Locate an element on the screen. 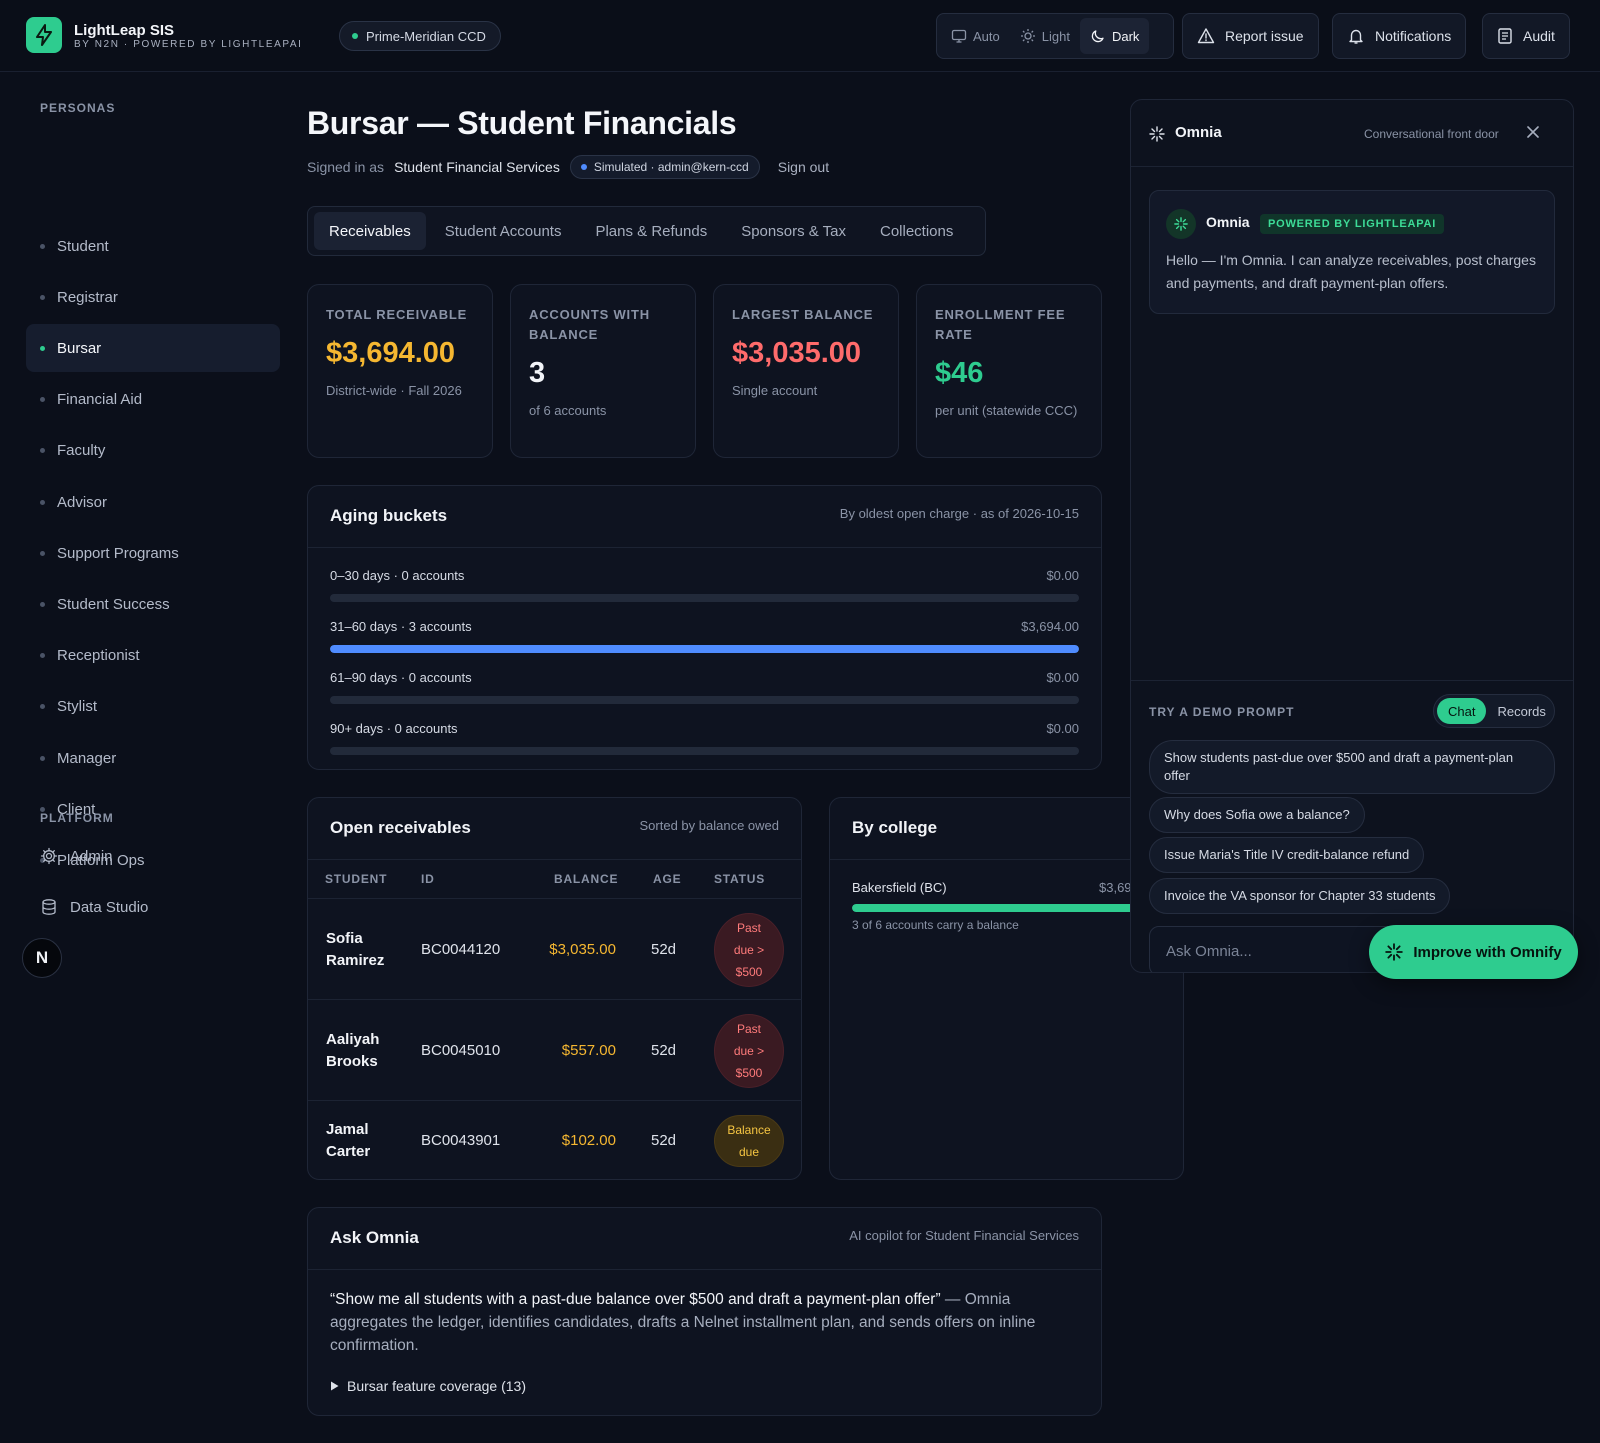 This screenshot has width=1600, height=1443. sidebar-item-stylist: Stylist is located at coordinates (153, 707).